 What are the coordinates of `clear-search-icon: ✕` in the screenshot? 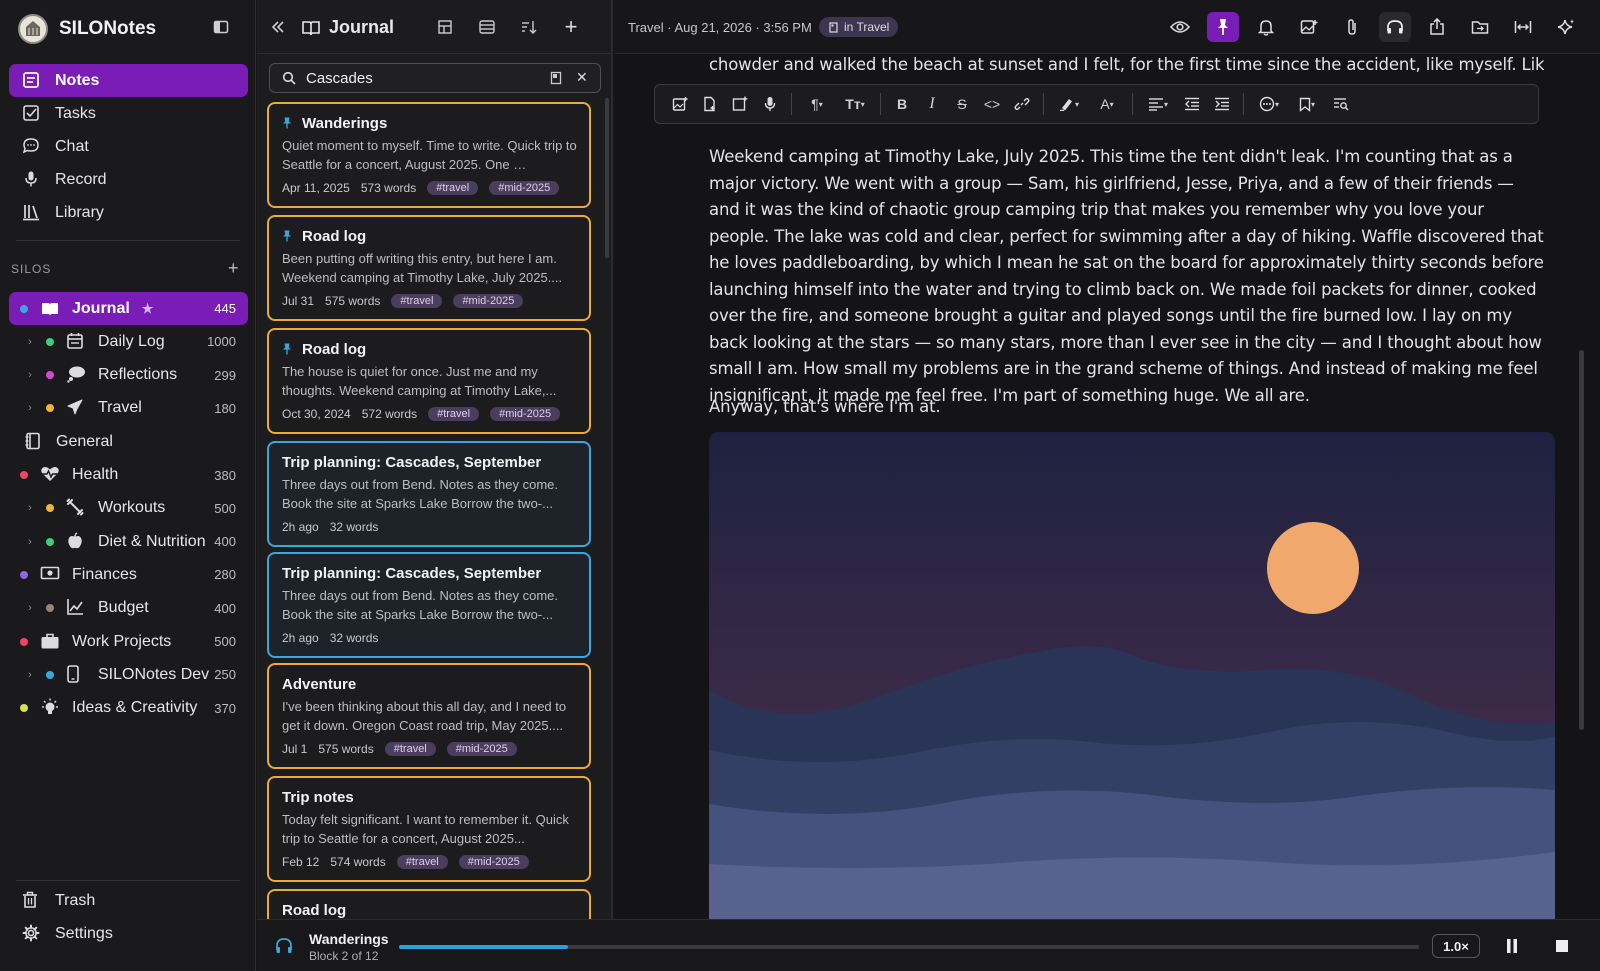 It's located at (582, 77).